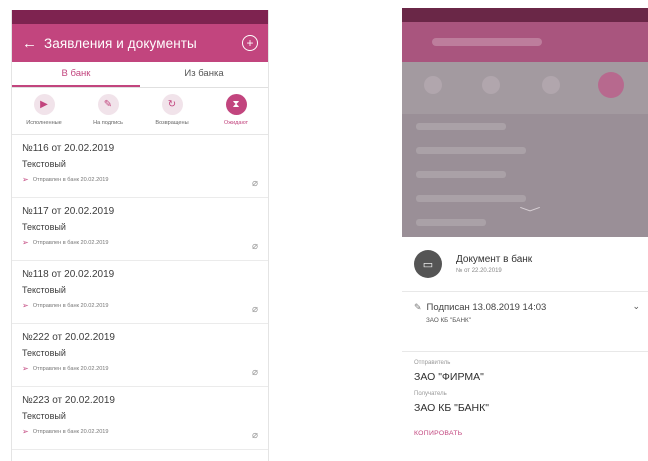  I want to click on hourglass-icon: ⧗, so click(236, 104).